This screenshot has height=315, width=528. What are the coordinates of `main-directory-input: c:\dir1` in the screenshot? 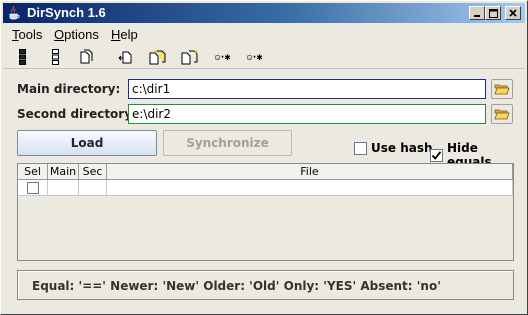 It's located at (307, 89).